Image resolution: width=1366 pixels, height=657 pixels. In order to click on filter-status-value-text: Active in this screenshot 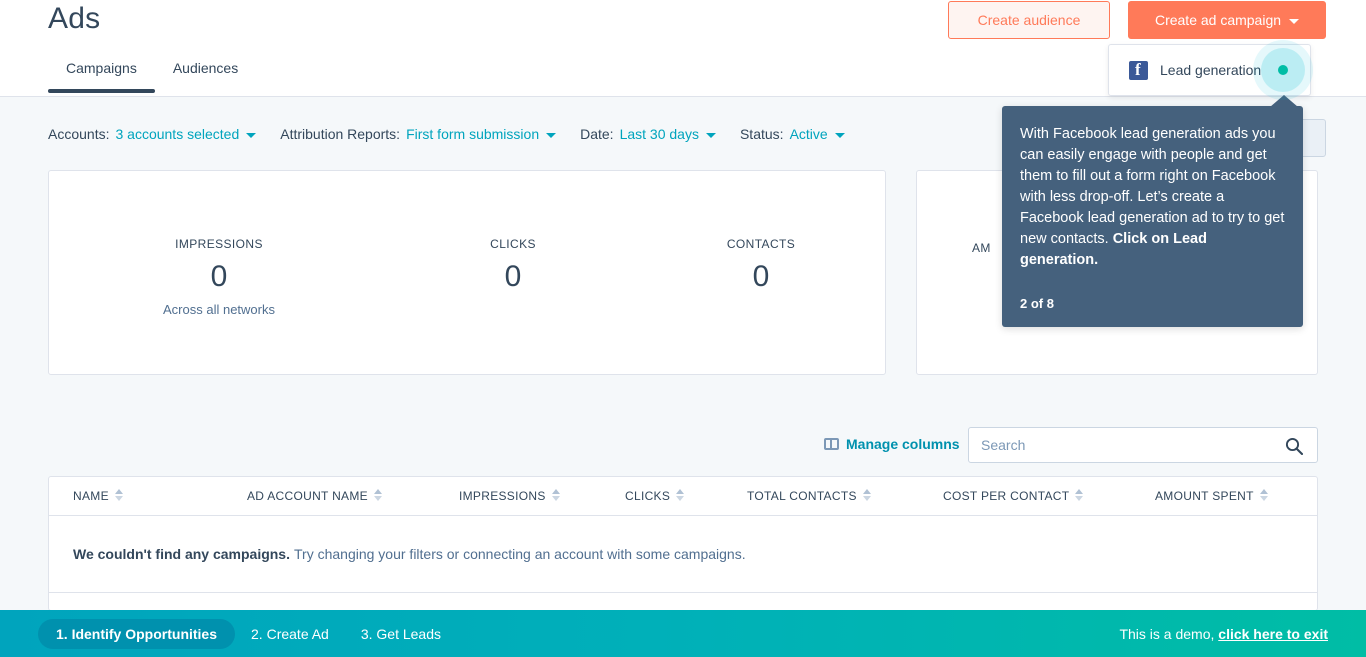, I will do `click(808, 134)`.